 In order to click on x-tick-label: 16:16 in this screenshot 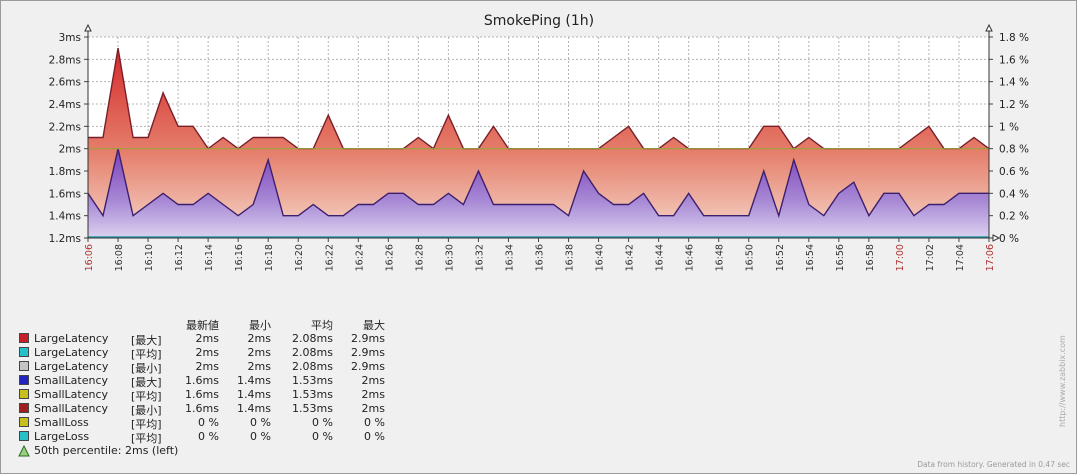, I will do `click(239, 257)`.